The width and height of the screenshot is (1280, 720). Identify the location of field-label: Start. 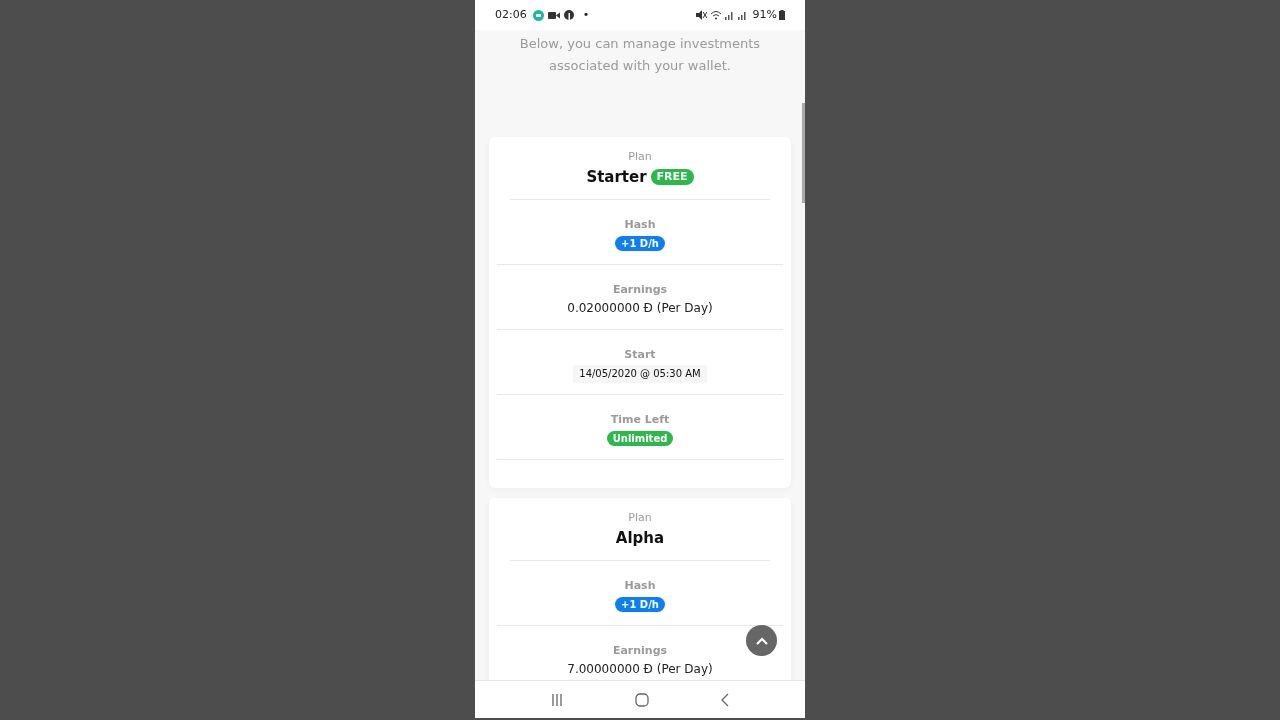
(640, 355).